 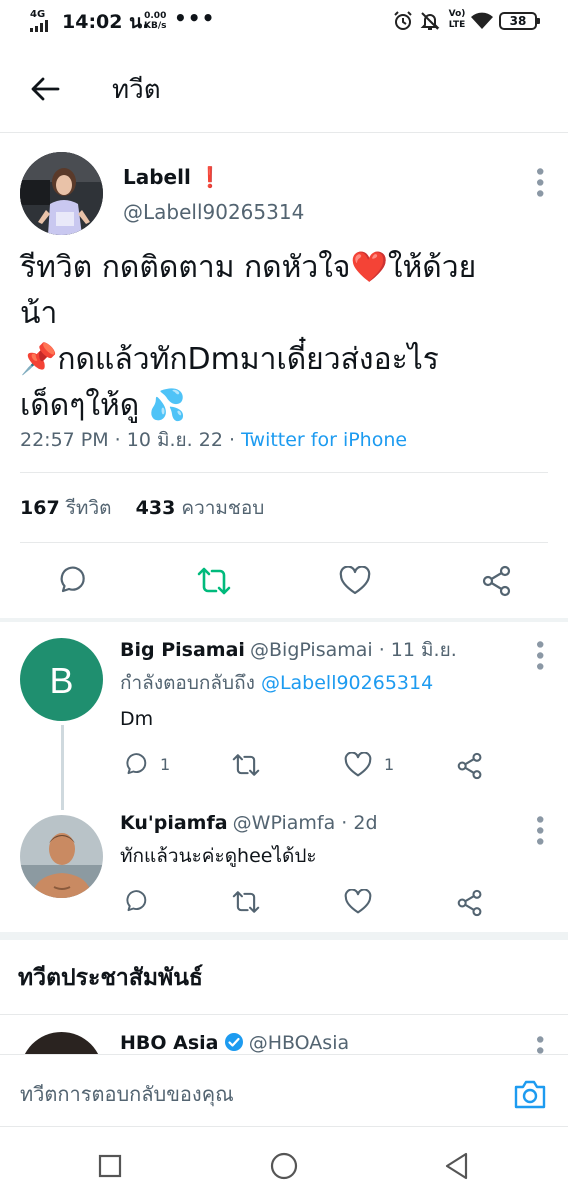 What do you see at coordinates (482, 20) in the screenshot?
I see `wifi-icon` at bounding box center [482, 20].